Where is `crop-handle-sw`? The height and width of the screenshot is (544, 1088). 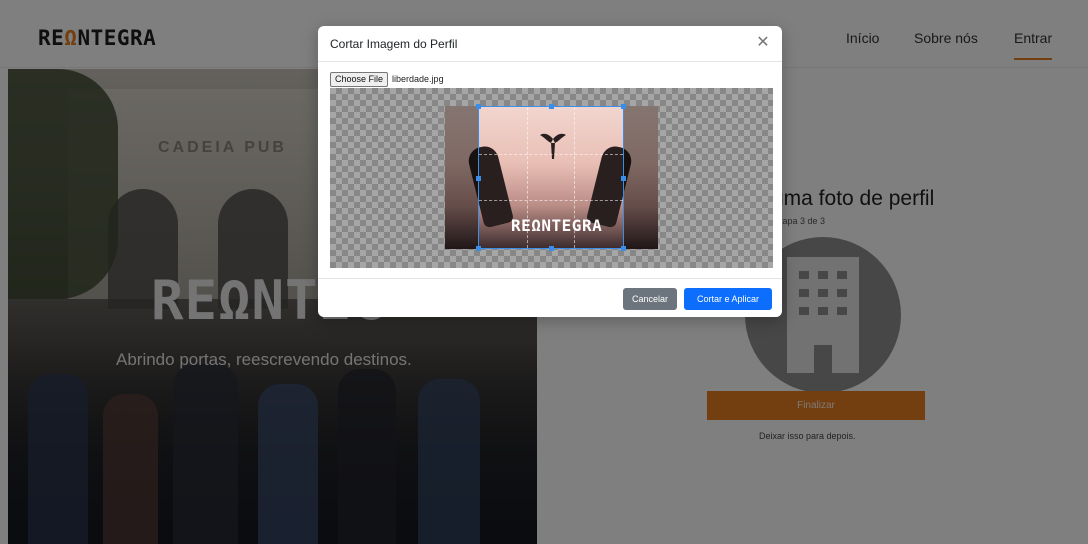 crop-handle-sw is located at coordinates (478, 248).